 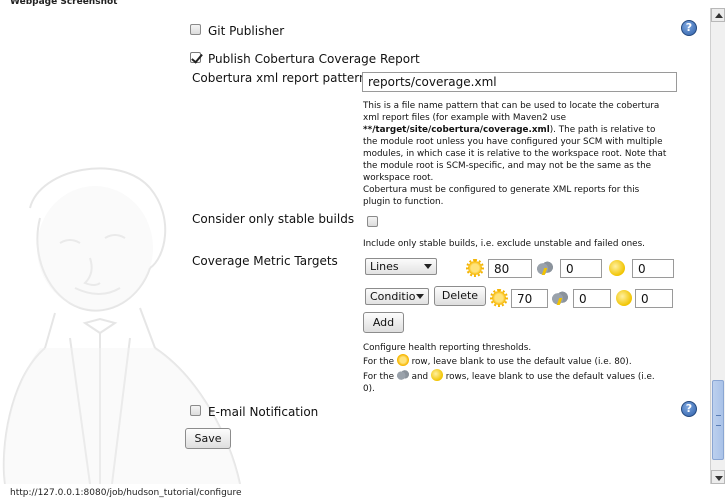 I want to click on metric-type-value: Conditio, so click(x=393, y=296).